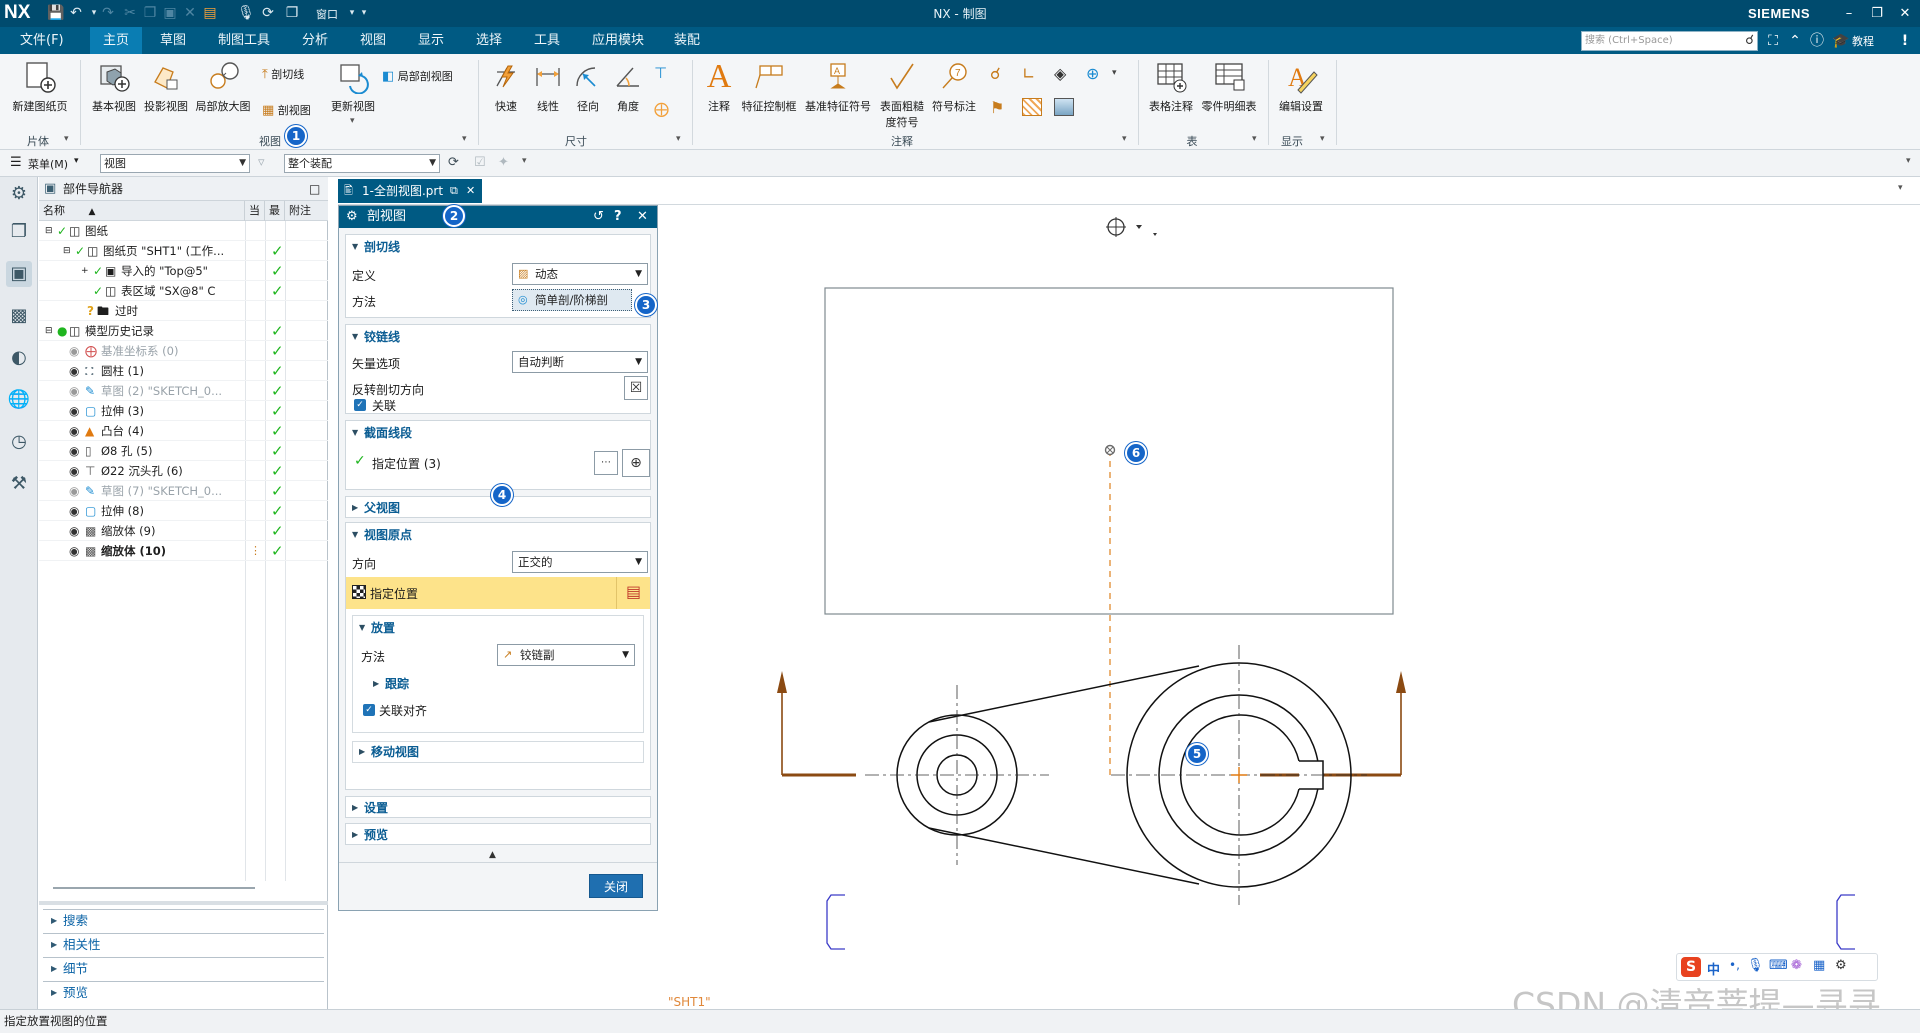 The image size is (1920, 1033). Describe the element at coordinates (616, 886) in the screenshot. I see `close-button: 关闭` at that location.